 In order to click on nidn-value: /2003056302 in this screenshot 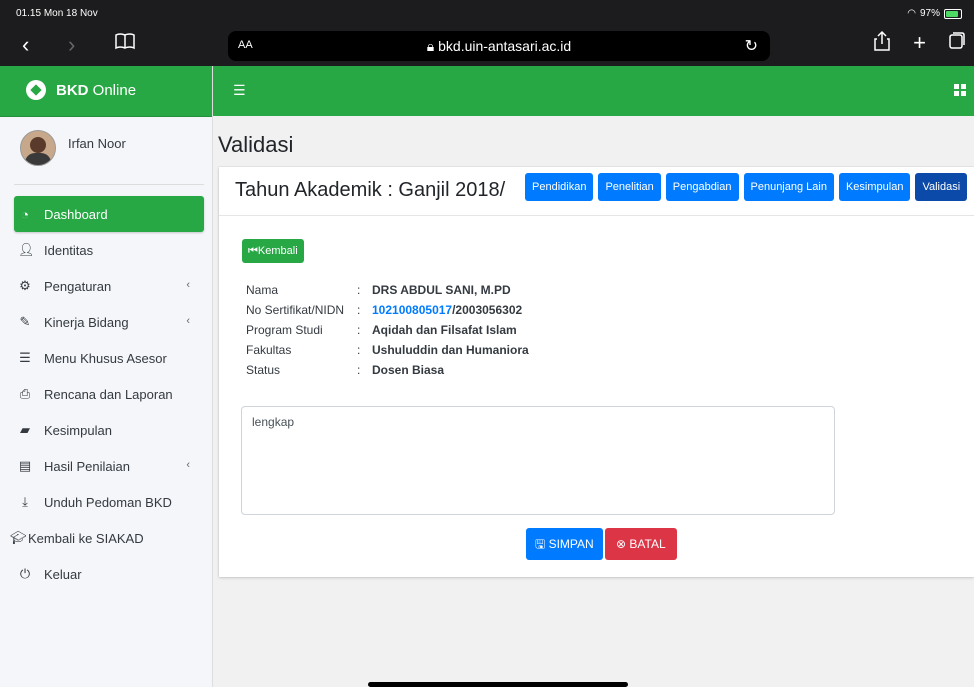, I will do `click(487, 310)`.